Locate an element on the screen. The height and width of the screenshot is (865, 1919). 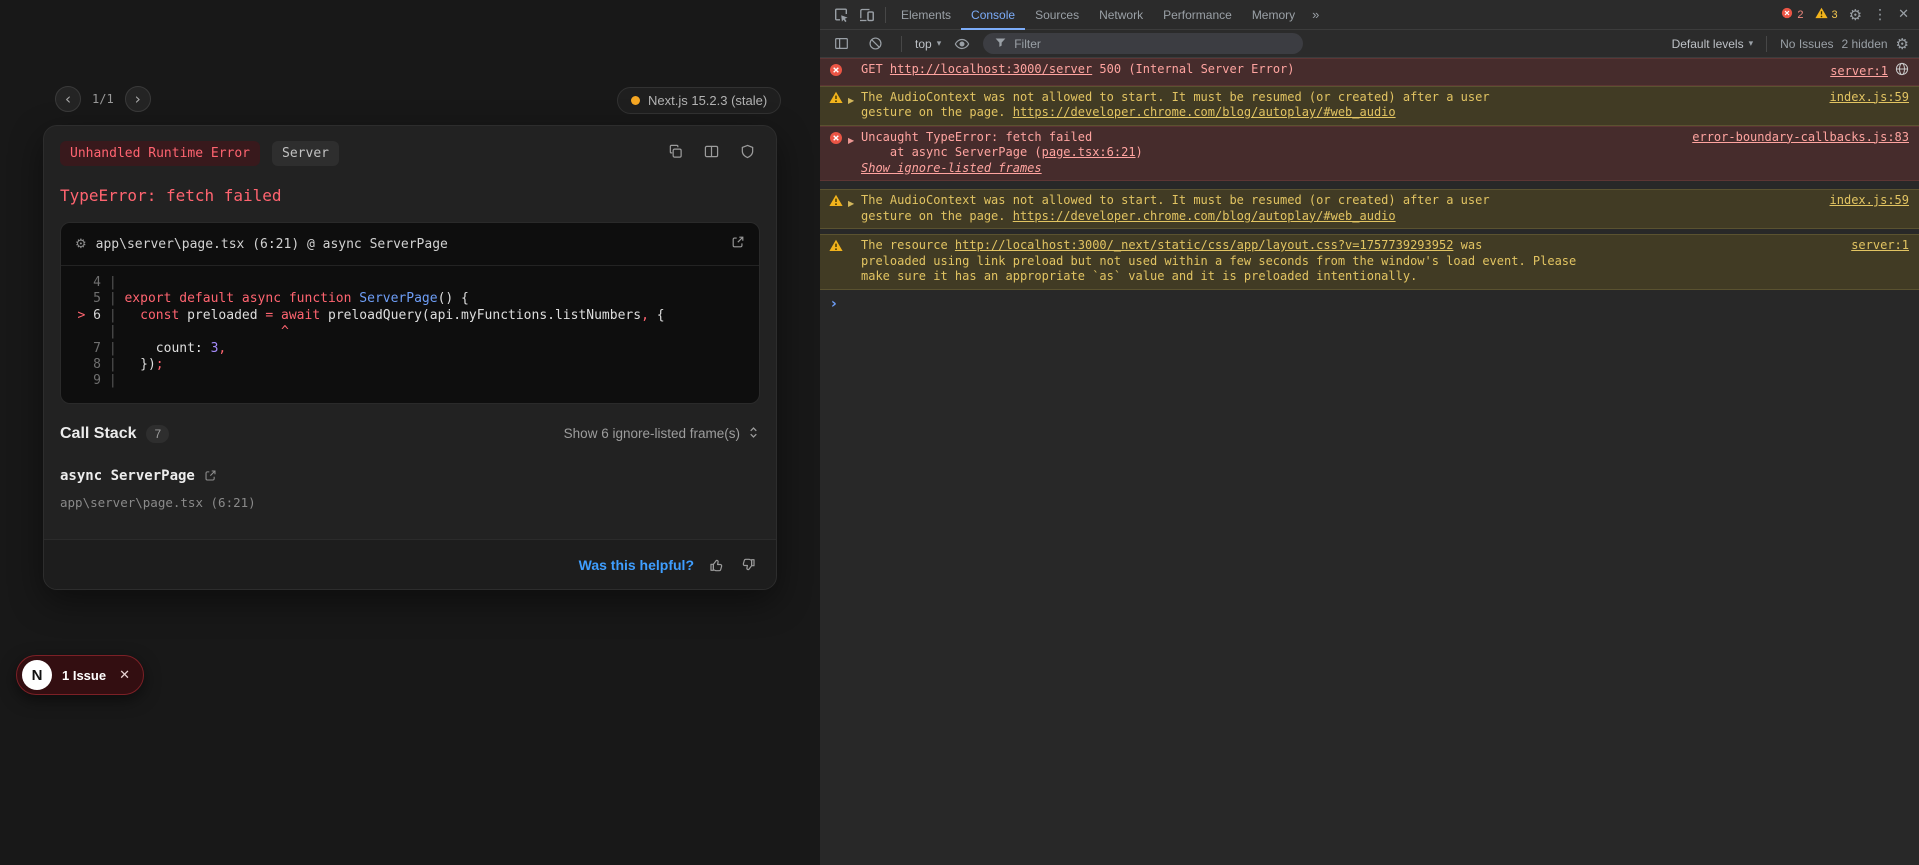
nextjs-version-label: Next.js 15.2.3 (stale) is located at coordinates (708, 100).